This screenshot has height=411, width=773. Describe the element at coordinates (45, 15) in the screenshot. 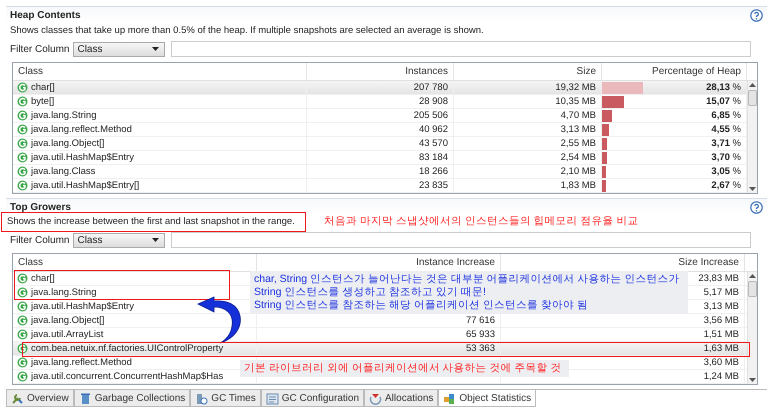

I see `section-title: Heap Contents` at that location.